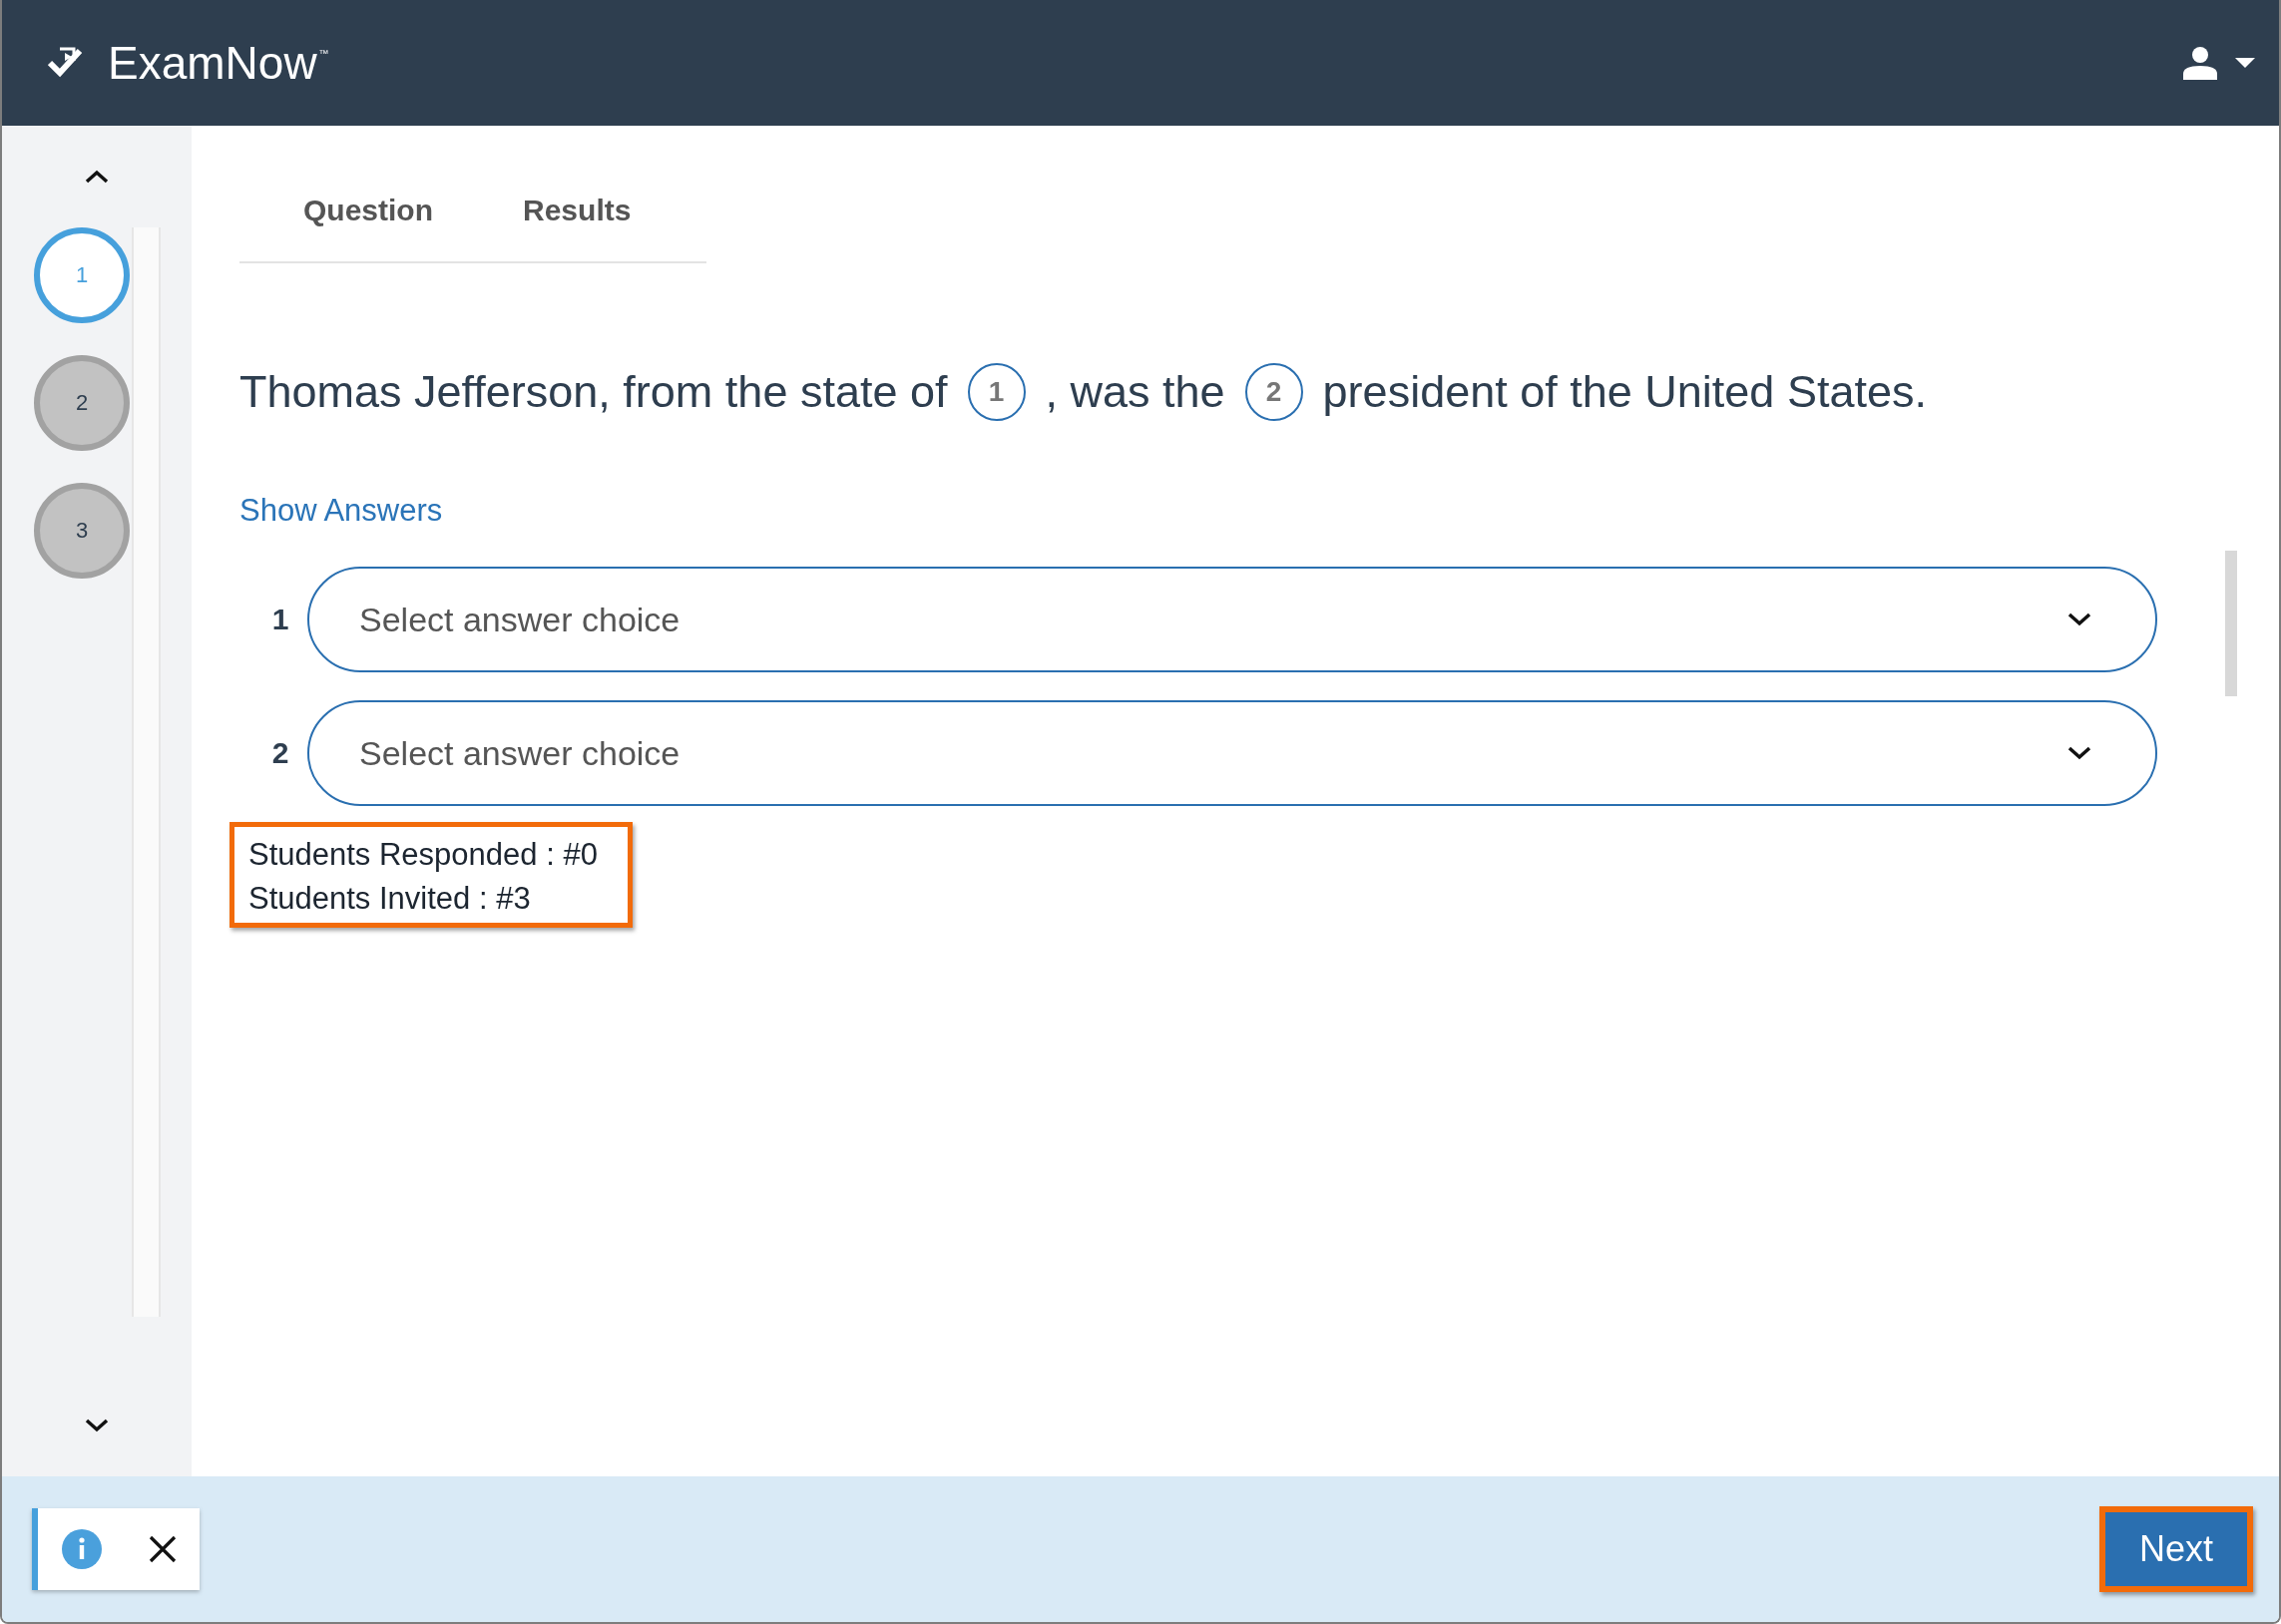 The height and width of the screenshot is (1624, 2281). Describe the element at coordinates (390, 899) in the screenshot. I see `stat-text: Students Invited : #3` at that location.